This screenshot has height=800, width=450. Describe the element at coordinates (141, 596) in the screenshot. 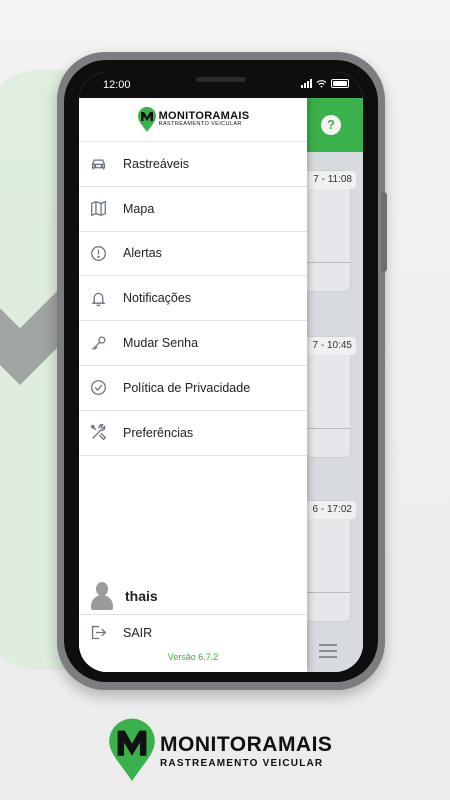

I see `user-name: thais` at that location.